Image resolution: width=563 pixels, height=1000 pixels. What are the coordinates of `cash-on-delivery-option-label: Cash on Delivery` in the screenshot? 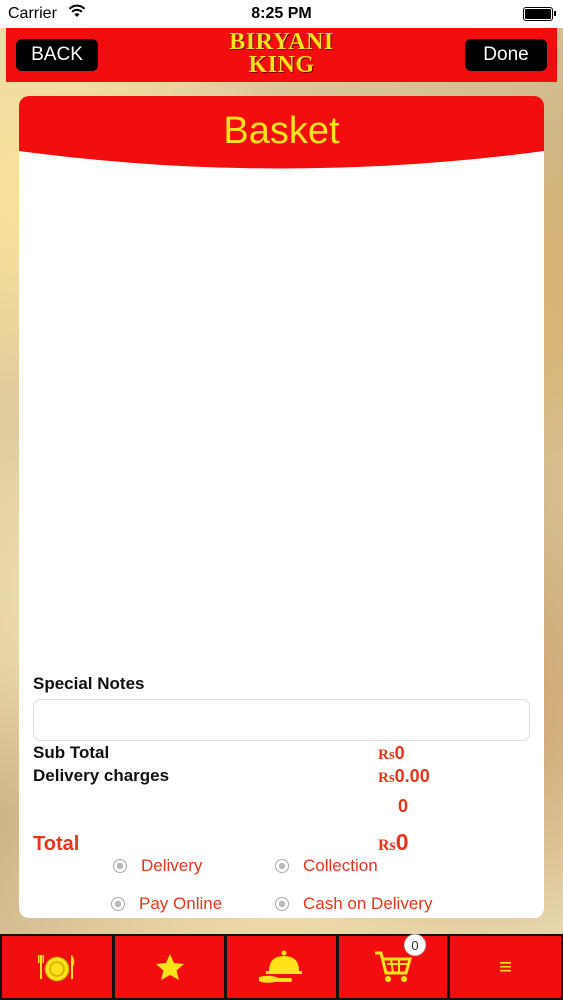 It's located at (368, 903).